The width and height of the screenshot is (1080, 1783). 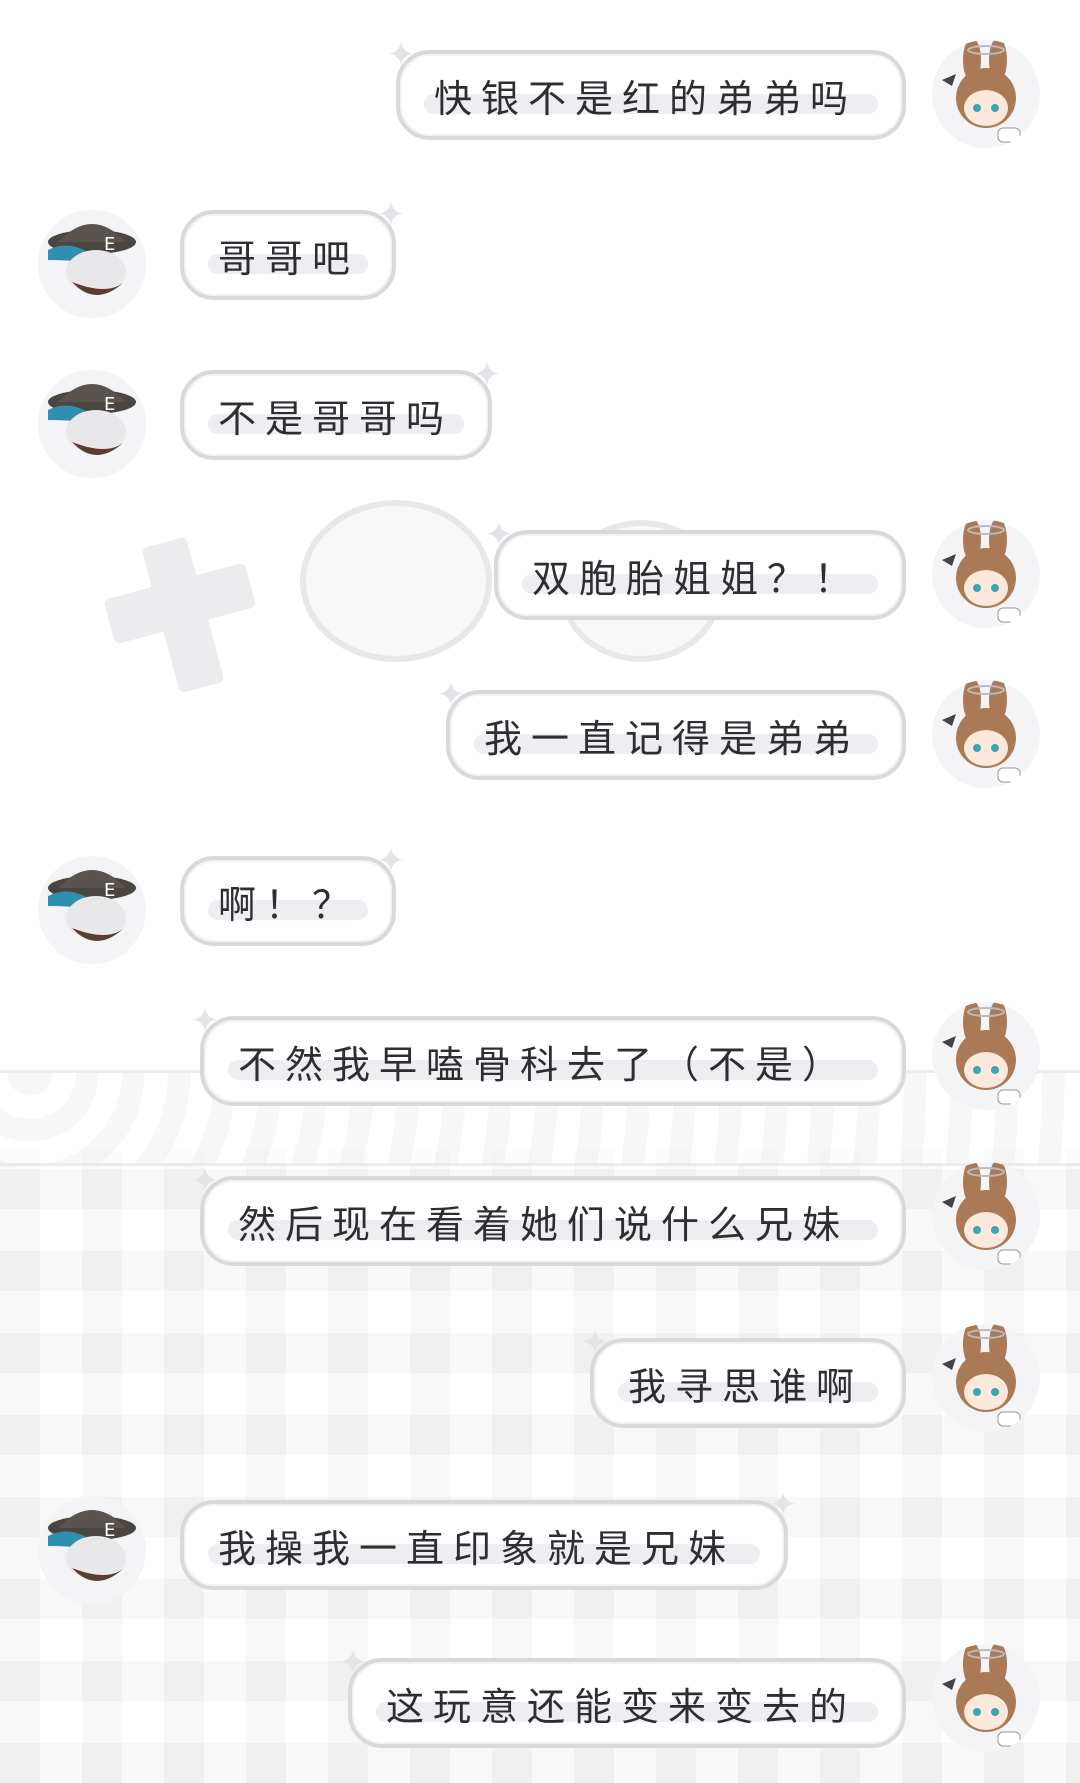 I want to click on message-bubble: ✦ 快银不是红的弟弟吗, so click(x=646, y=89).